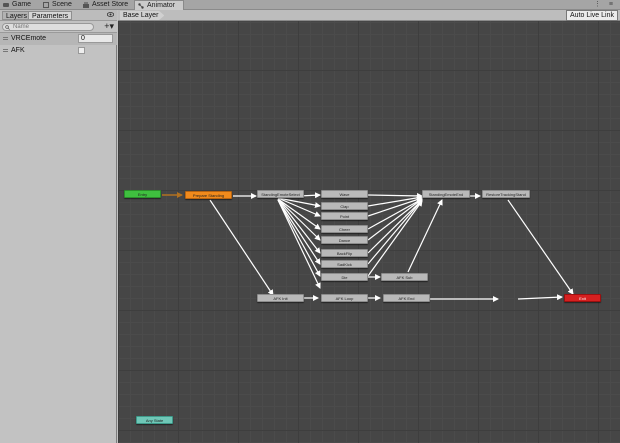 Image resolution: width=620 pixels, height=443 pixels. I want to click on state-entry: Entry, so click(142, 194).